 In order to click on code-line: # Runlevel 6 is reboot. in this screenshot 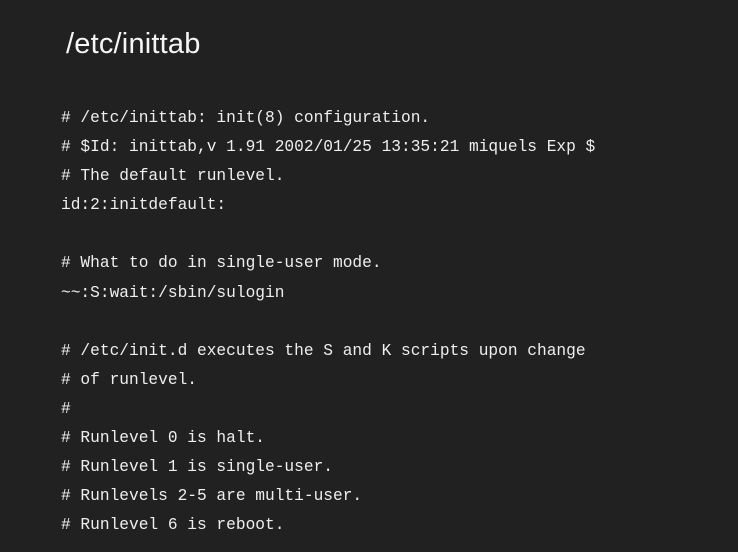, I will do `click(173, 525)`.